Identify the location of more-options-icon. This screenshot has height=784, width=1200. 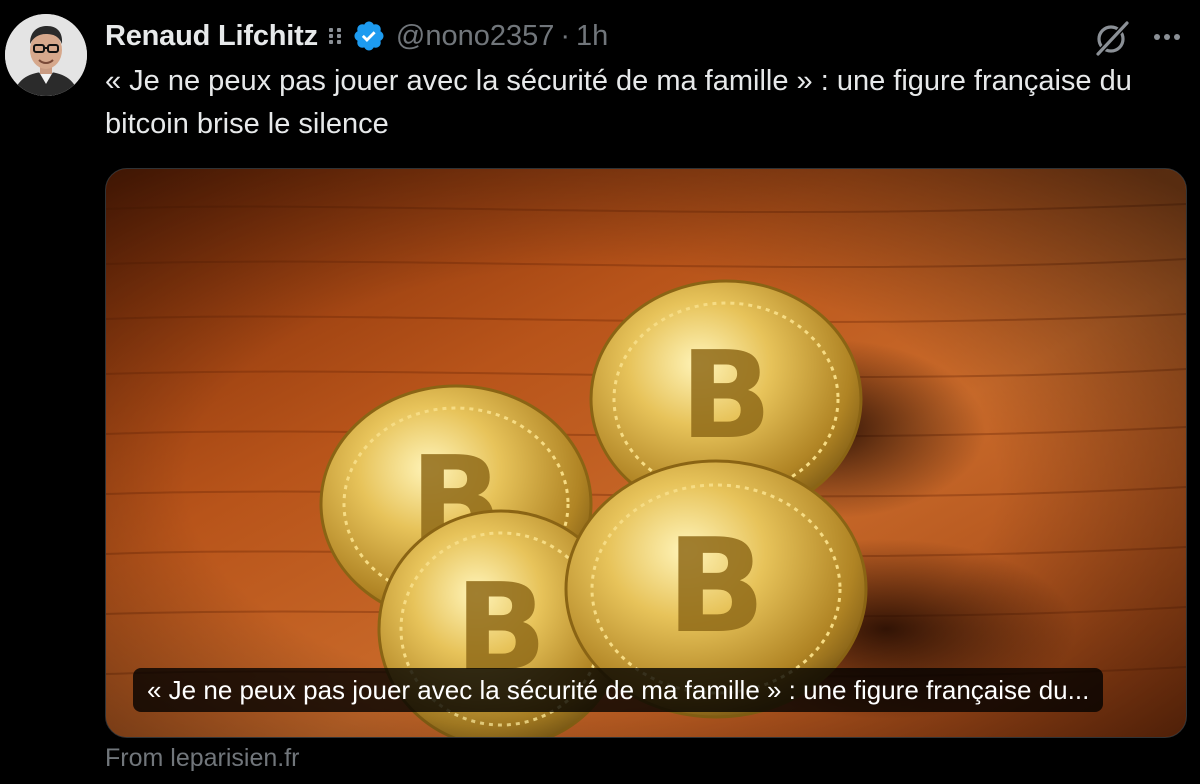
(1167, 37).